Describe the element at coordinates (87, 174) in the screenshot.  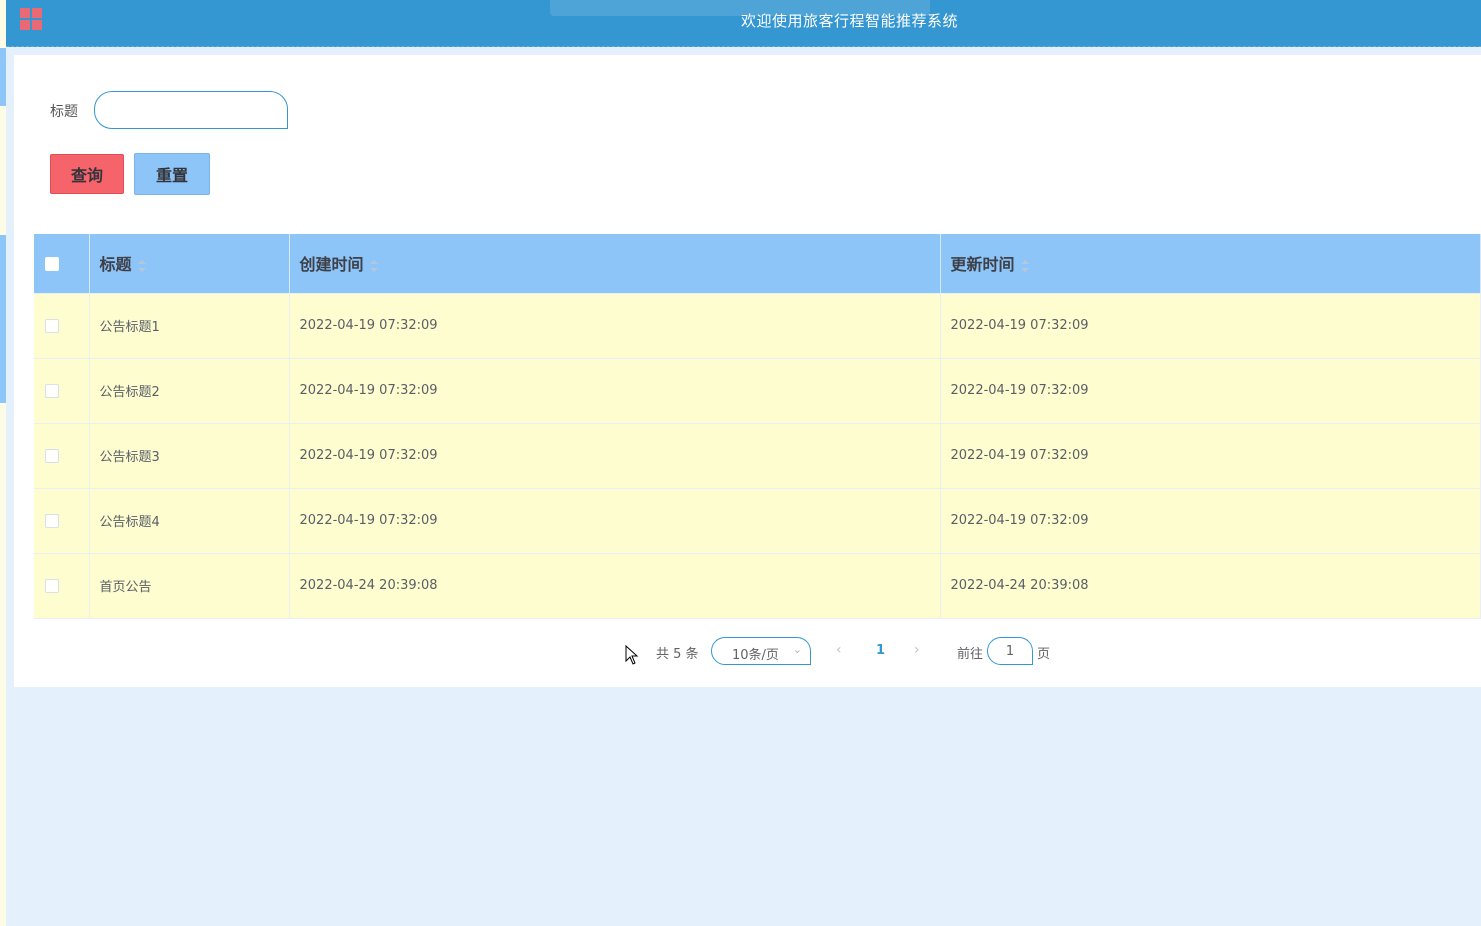
I see `query-button: 查询` at that location.